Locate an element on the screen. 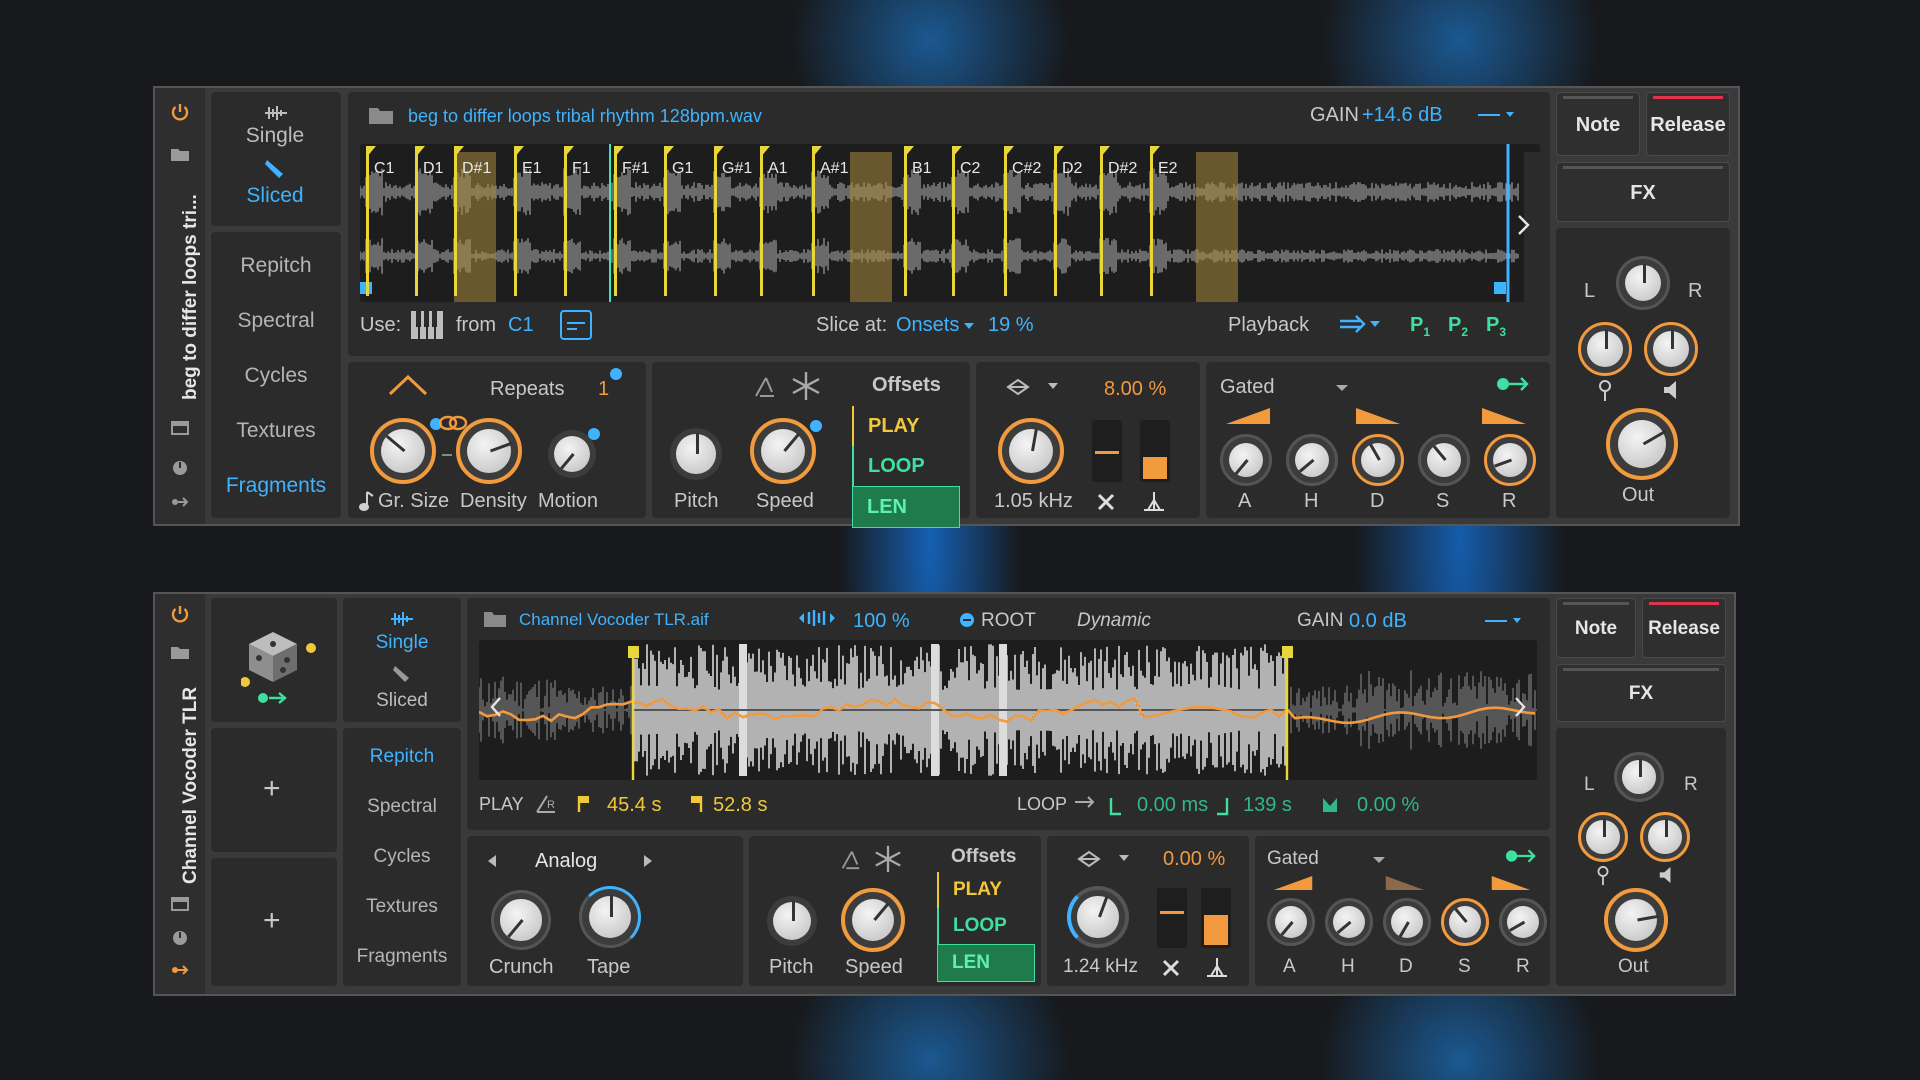 This screenshot has width=1920, height=1080. tape-knob is located at coordinates (610, 917).